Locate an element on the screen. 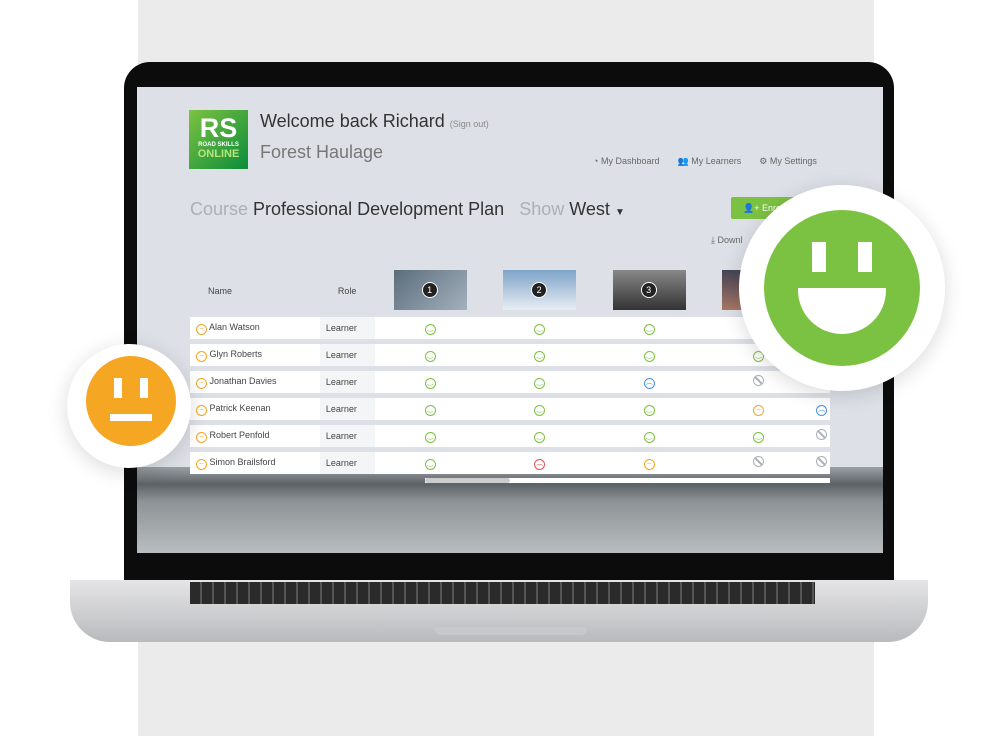 Image resolution: width=994 pixels, height=736 pixels. happy-face-icon is located at coordinates (842, 288).